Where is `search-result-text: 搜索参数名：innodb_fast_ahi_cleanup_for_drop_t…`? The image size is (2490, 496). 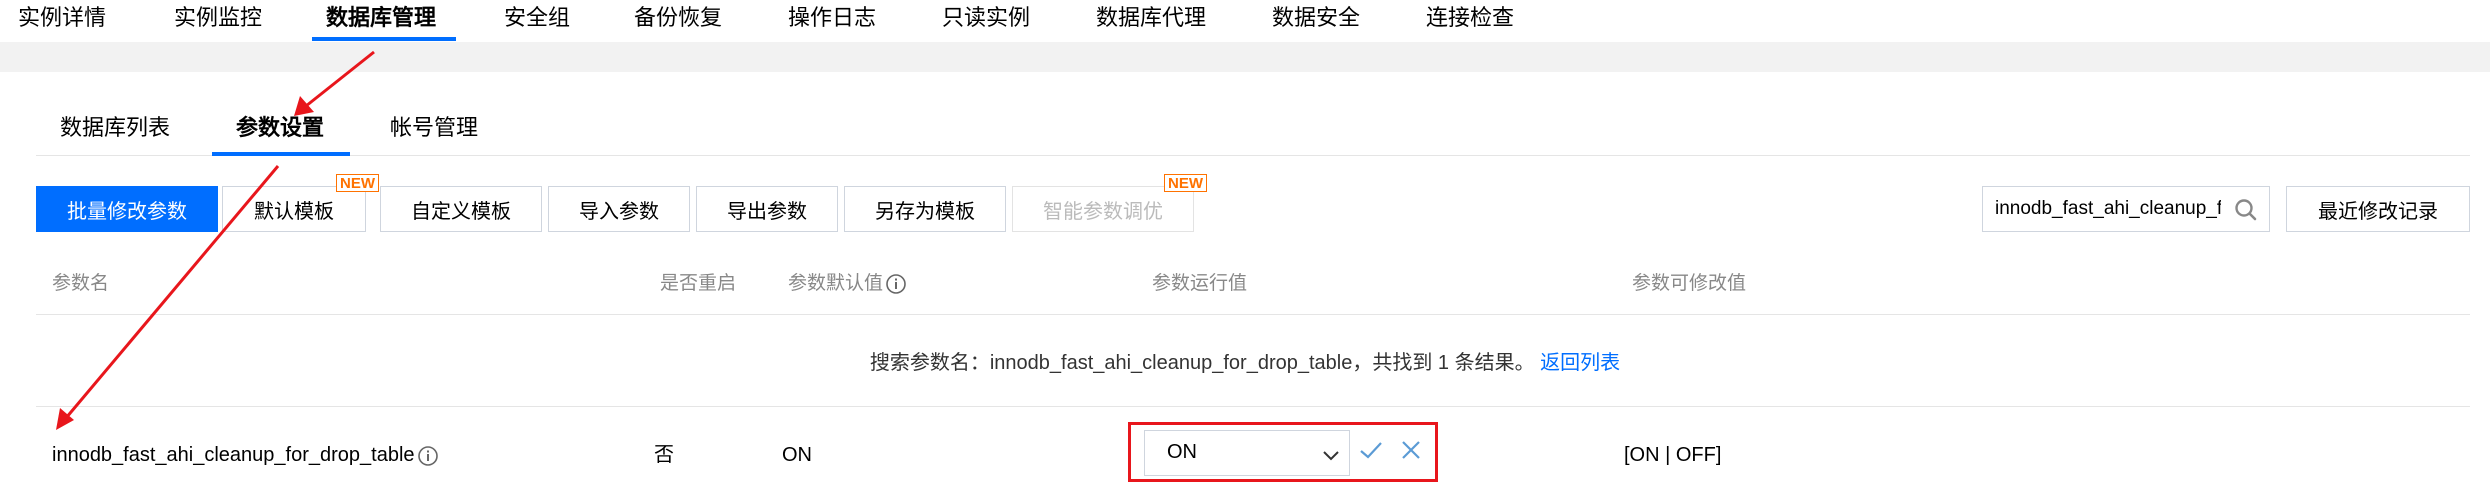
search-result-text: 搜索参数名：innodb_fast_ahi_cleanup_for_drop_t… is located at coordinates (1202, 363).